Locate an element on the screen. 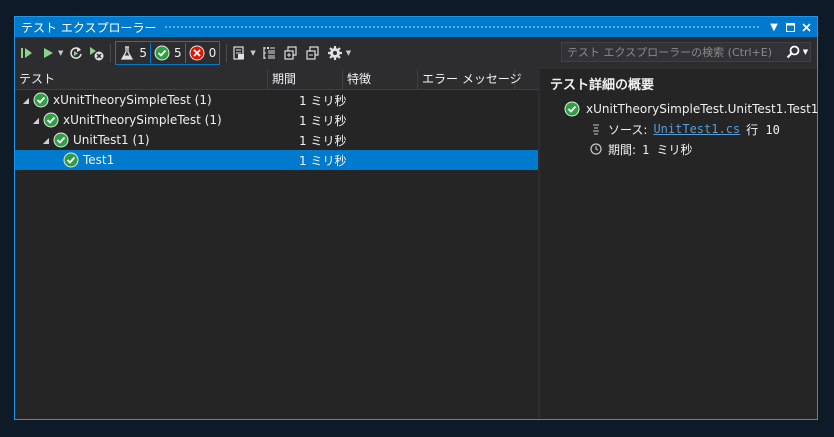 The height and width of the screenshot is (437, 834). filter-group: 5 5 0 is located at coordinates (168, 53).